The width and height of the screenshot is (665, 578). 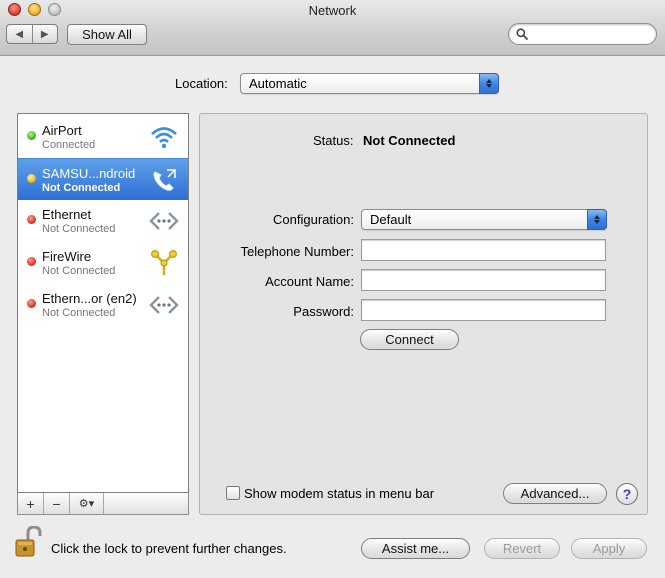 What do you see at coordinates (333, 140) in the screenshot?
I see `status-label: Status:` at bounding box center [333, 140].